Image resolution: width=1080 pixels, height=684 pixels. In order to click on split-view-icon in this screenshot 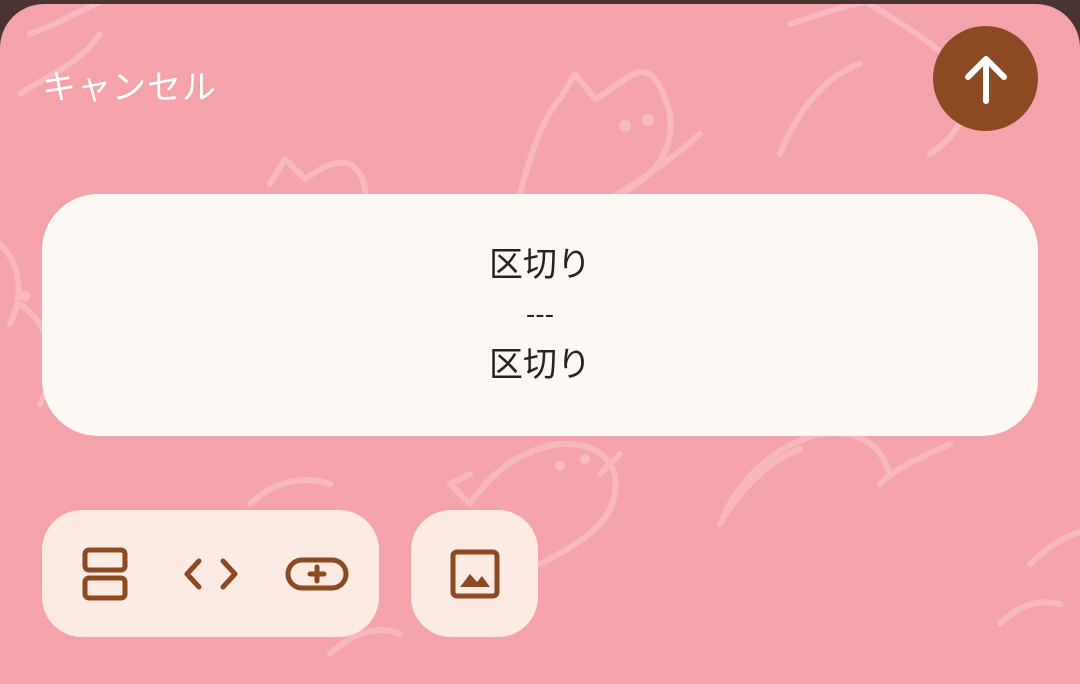, I will do `click(105, 573)`.